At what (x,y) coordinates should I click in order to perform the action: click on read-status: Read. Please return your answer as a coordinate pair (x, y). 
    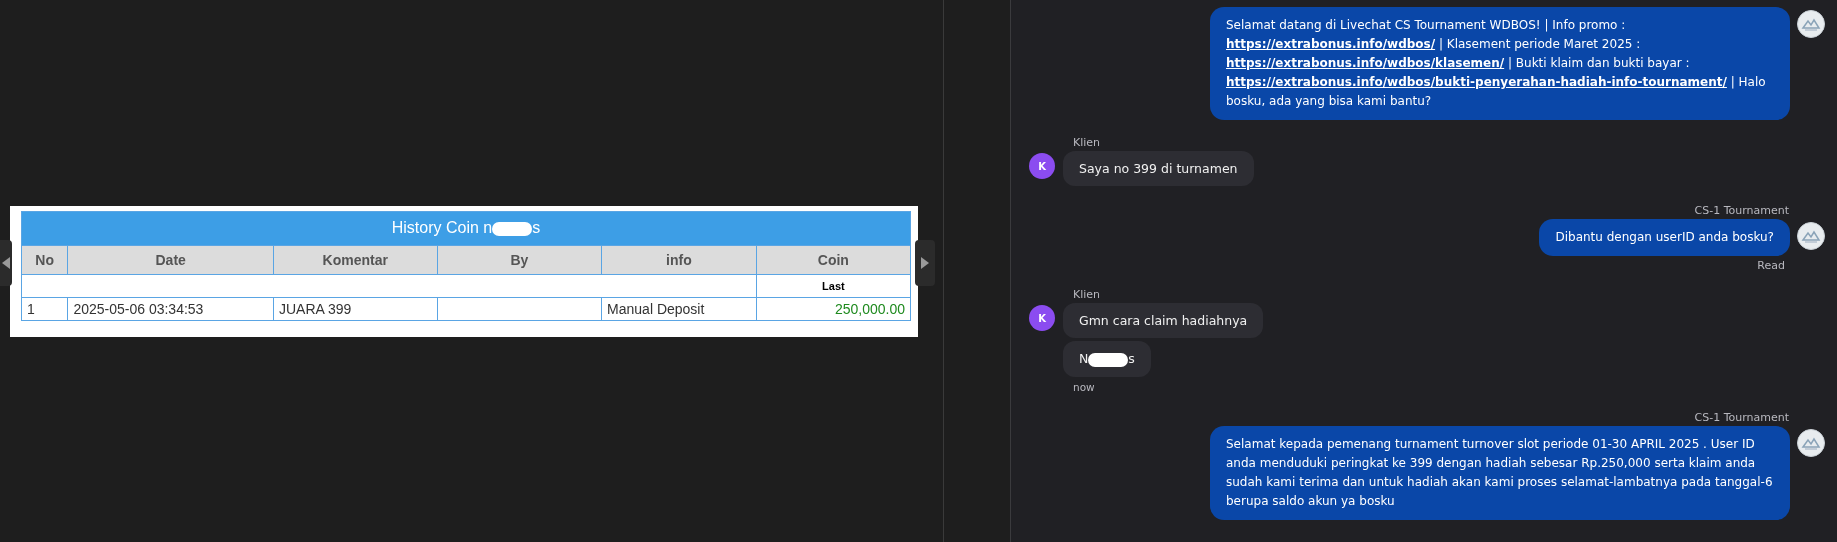
    Looking at the image, I should click on (1771, 265).